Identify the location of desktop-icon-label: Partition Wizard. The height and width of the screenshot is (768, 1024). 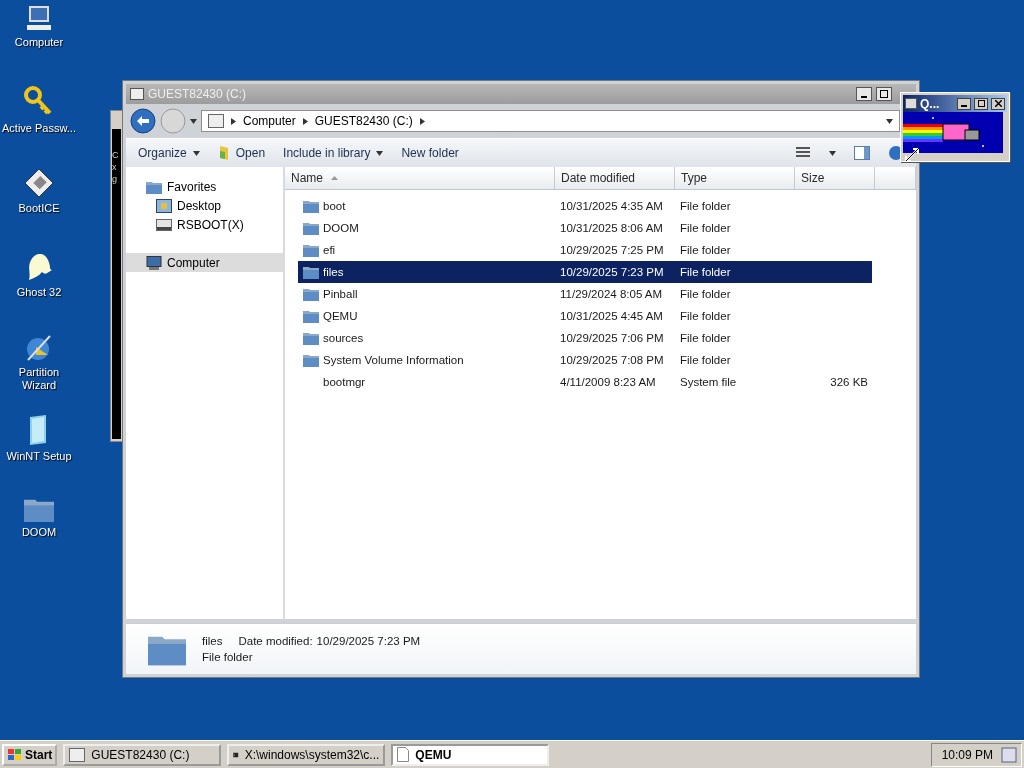
(39, 379).